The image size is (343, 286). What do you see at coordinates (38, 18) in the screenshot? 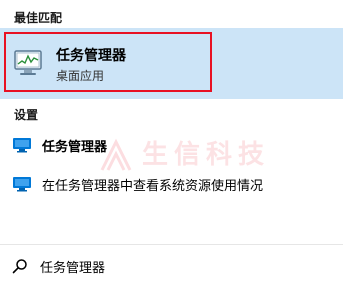
I see `best-match-header: 最佳匹配` at bounding box center [38, 18].